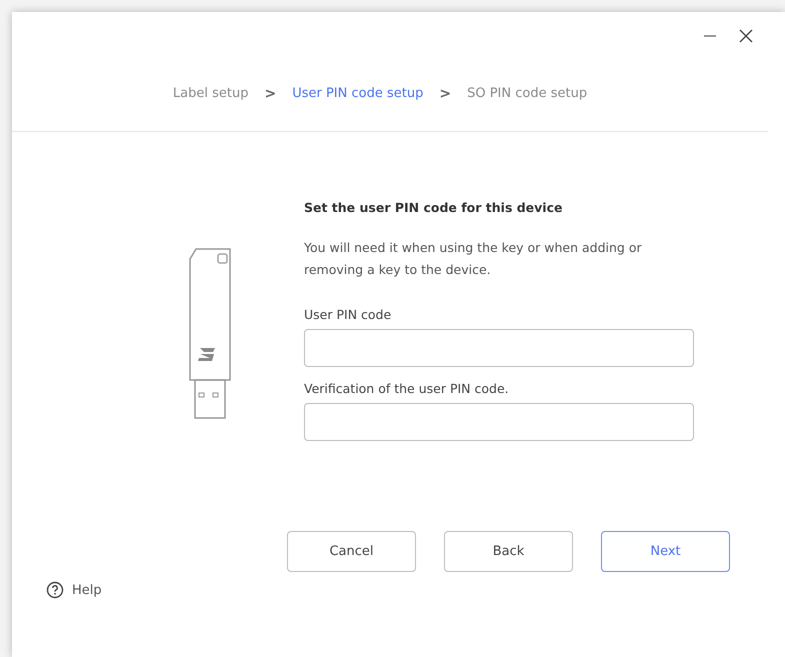 The height and width of the screenshot is (657, 785). Describe the element at coordinates (434, 207) in the screenshot. I see `heading: Set the user PIN code for this device` at that location.